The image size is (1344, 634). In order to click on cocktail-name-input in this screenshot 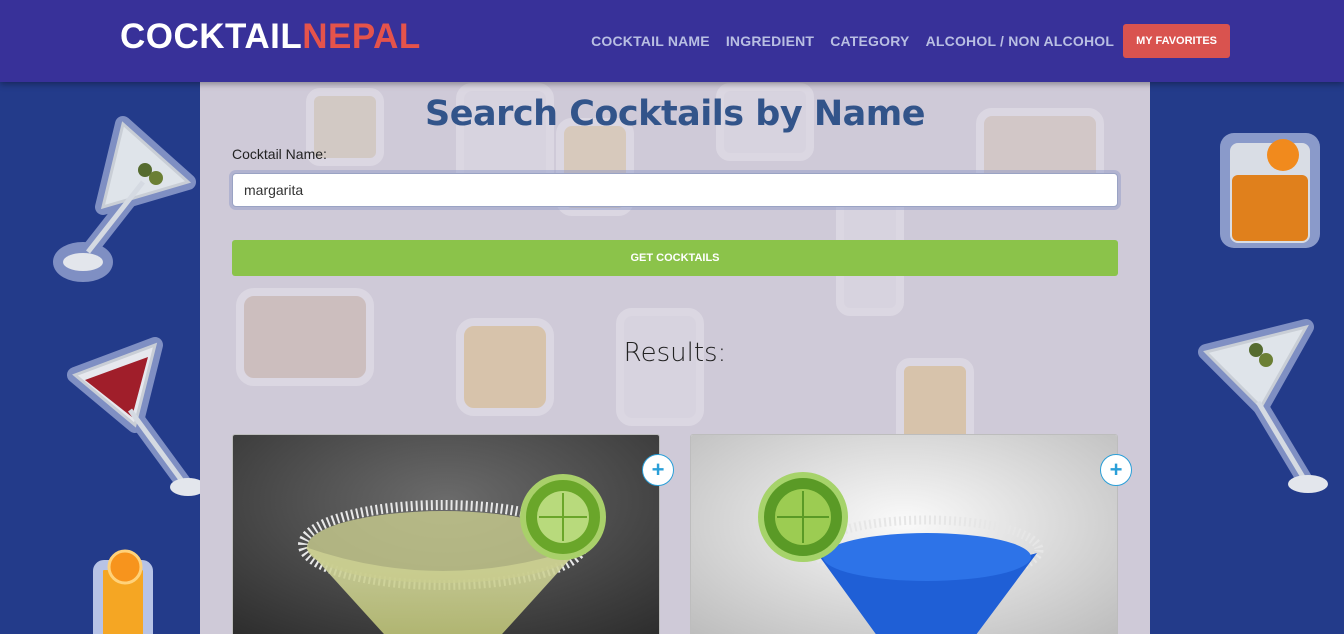, I will do `click(675, 190)`.